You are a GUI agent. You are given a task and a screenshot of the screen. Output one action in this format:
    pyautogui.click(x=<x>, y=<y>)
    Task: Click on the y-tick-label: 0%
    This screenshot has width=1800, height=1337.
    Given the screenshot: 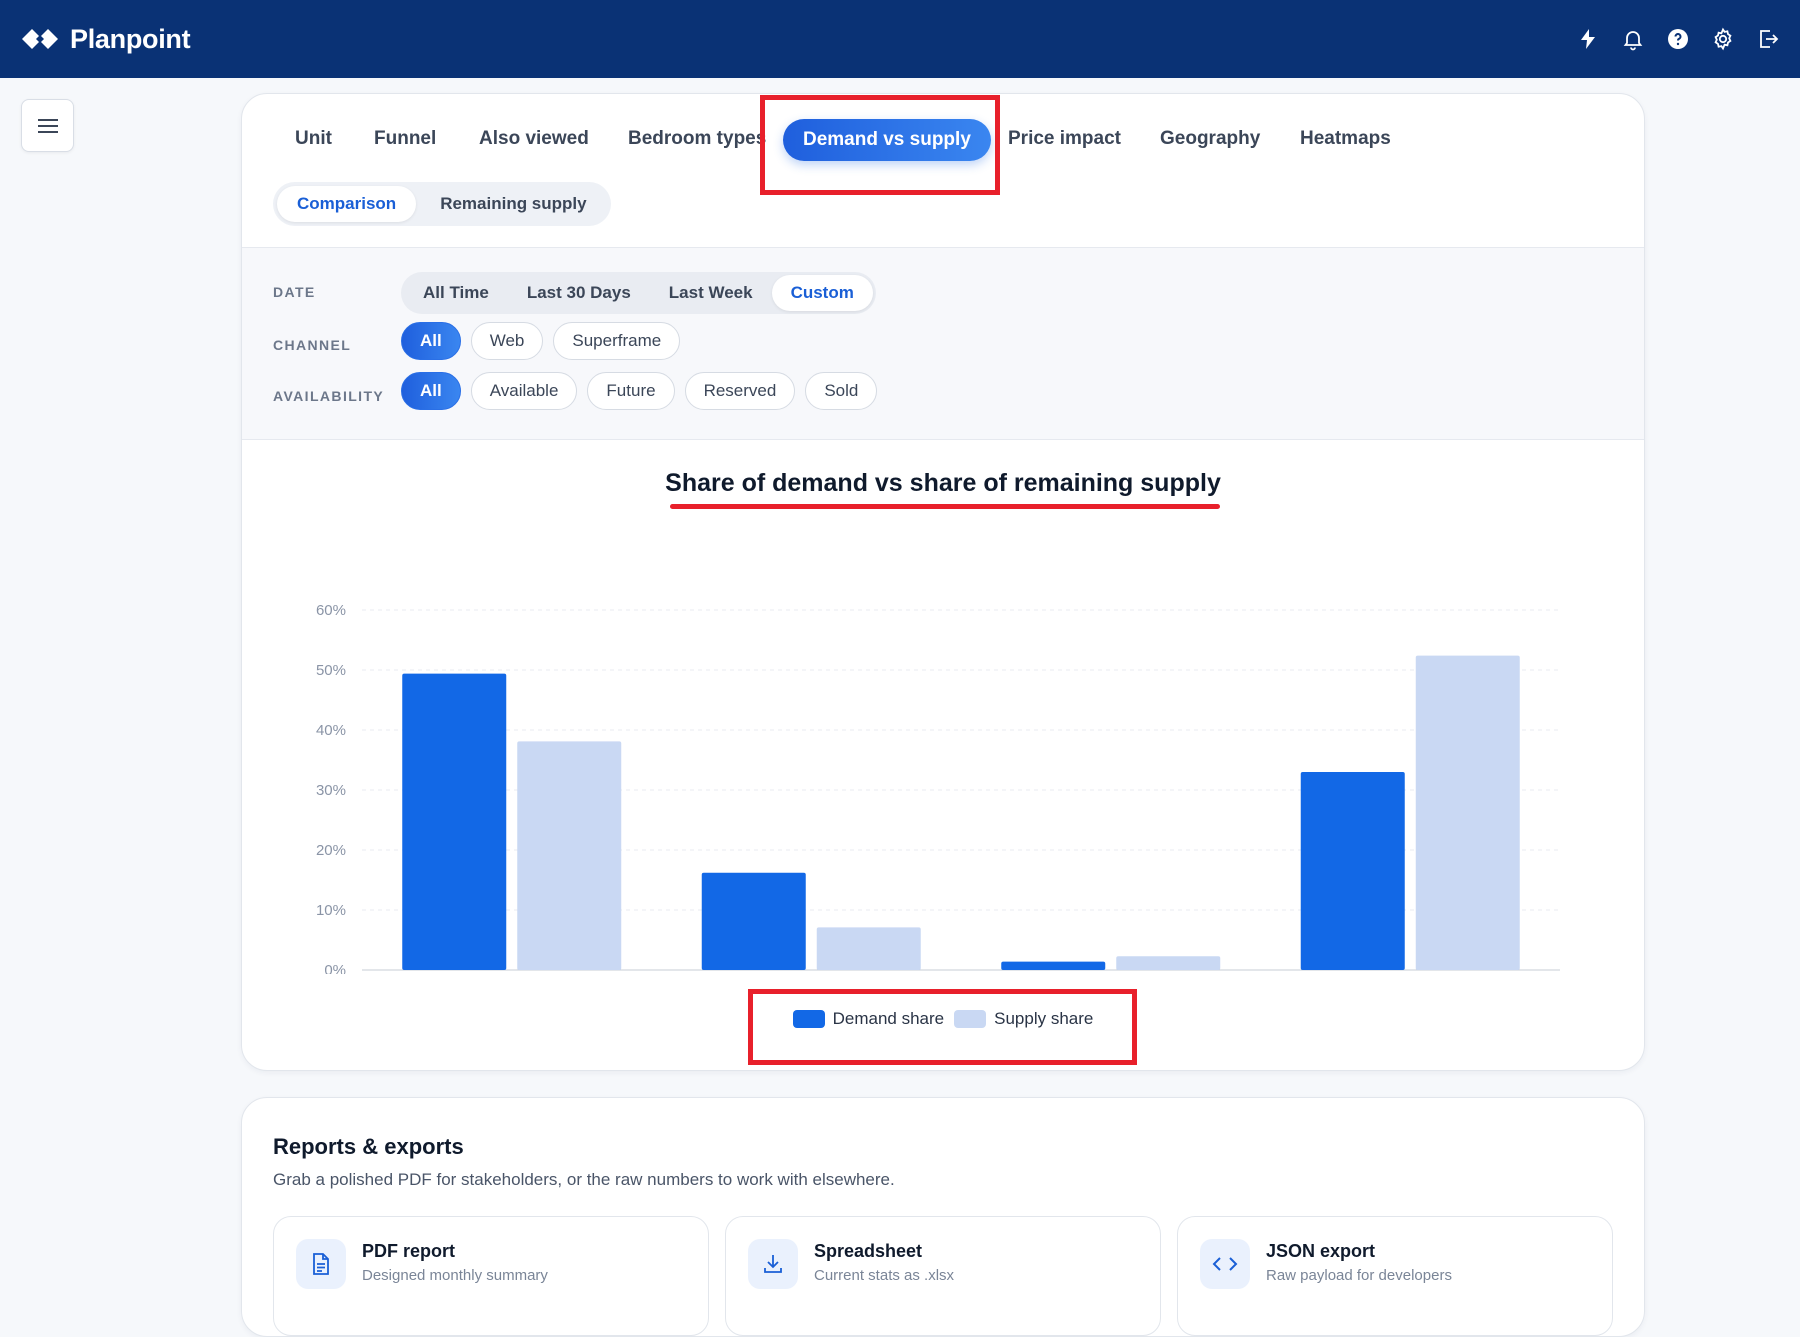 What is the action you would take?
    pyautogui.click(x=335, y=968)
    